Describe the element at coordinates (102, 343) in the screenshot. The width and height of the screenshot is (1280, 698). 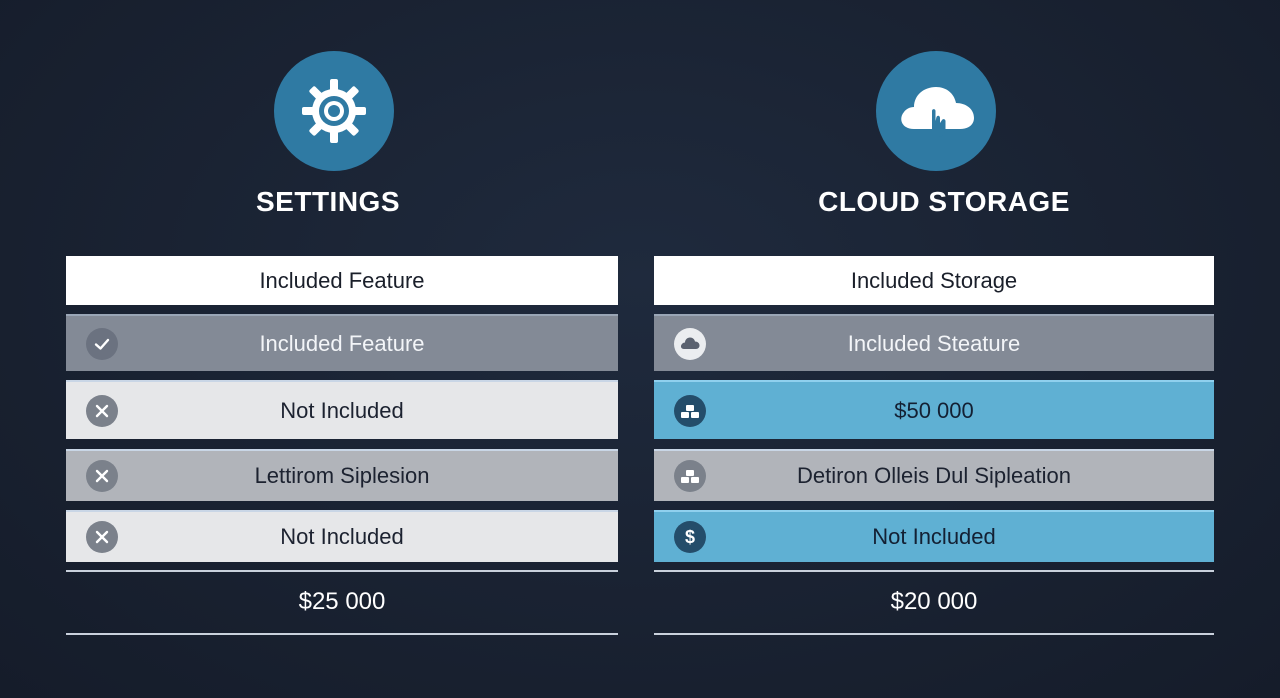
I see `check-icon` at that location.